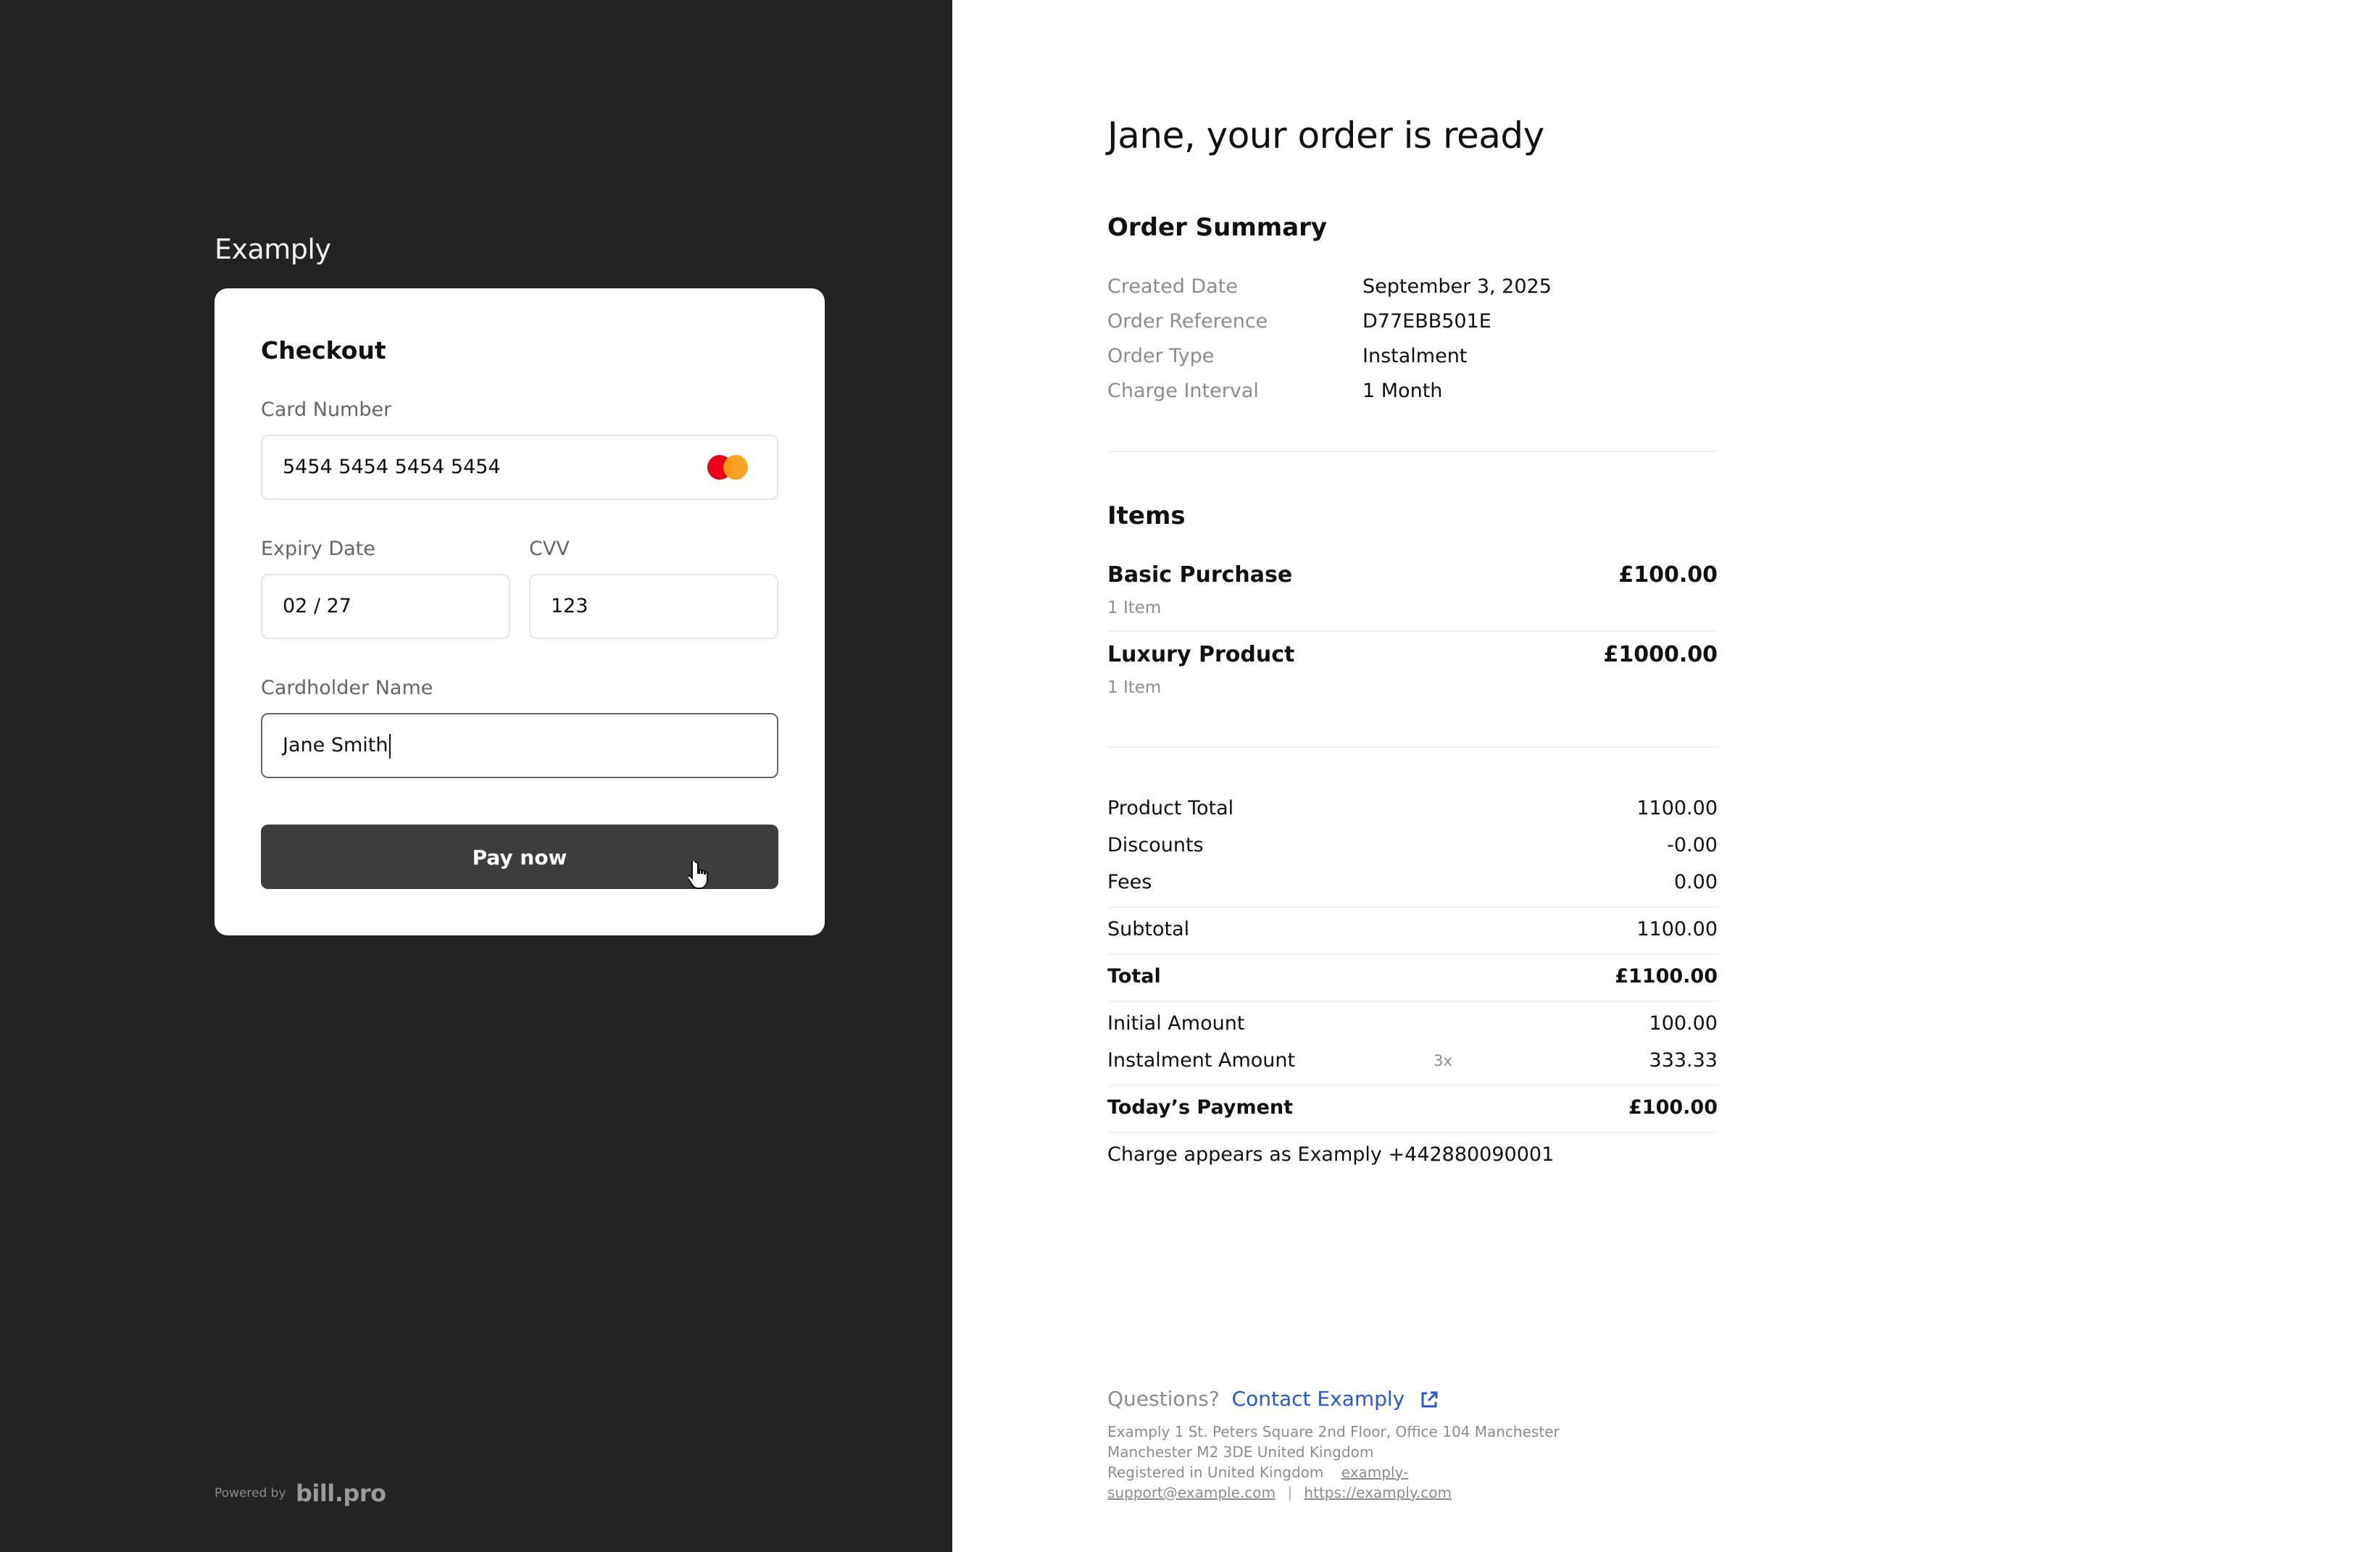  Describe the element at coordinates (1696, 882) in the screenshot. I see `total-value: 0.00` at that location.